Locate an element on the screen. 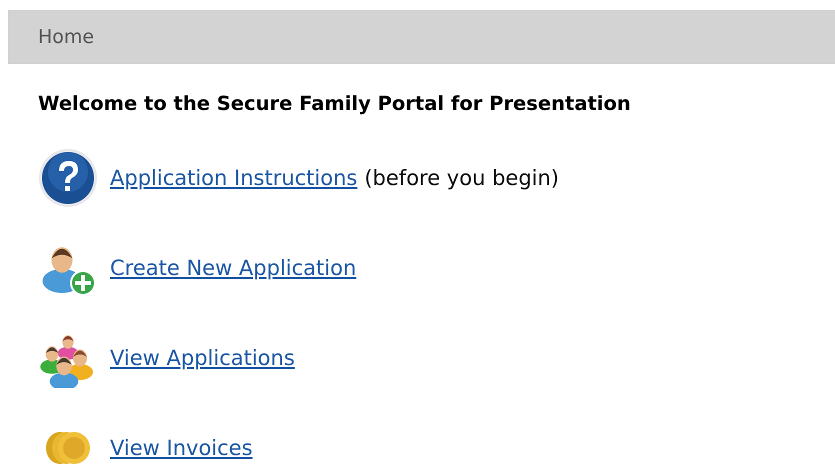  nav-link: Create New Application is located at coordinates (233, 268).